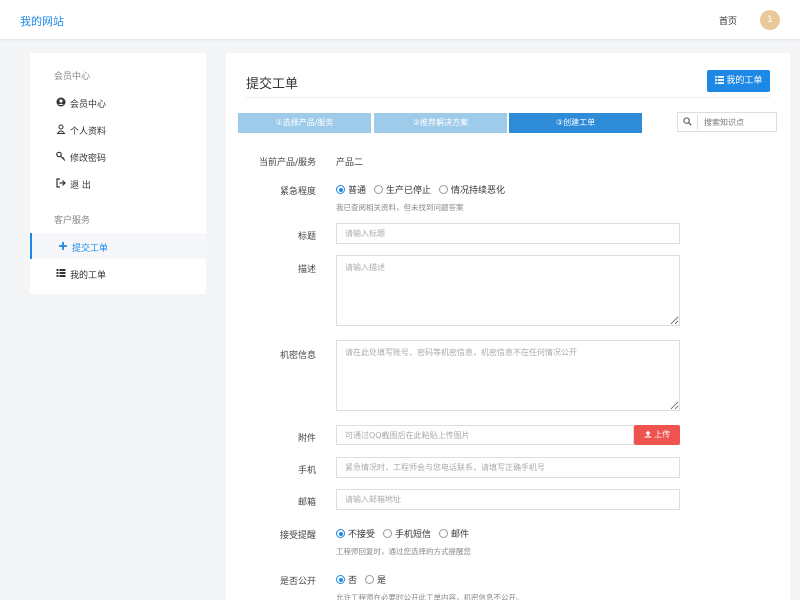  I want to click on sidebar-item-profile: 个人资料, so click(118, 129).